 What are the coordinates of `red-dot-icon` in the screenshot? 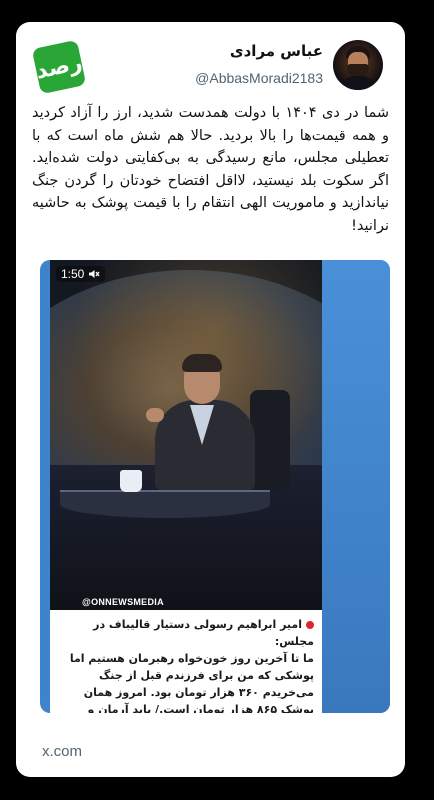 It's located at (310, 625).